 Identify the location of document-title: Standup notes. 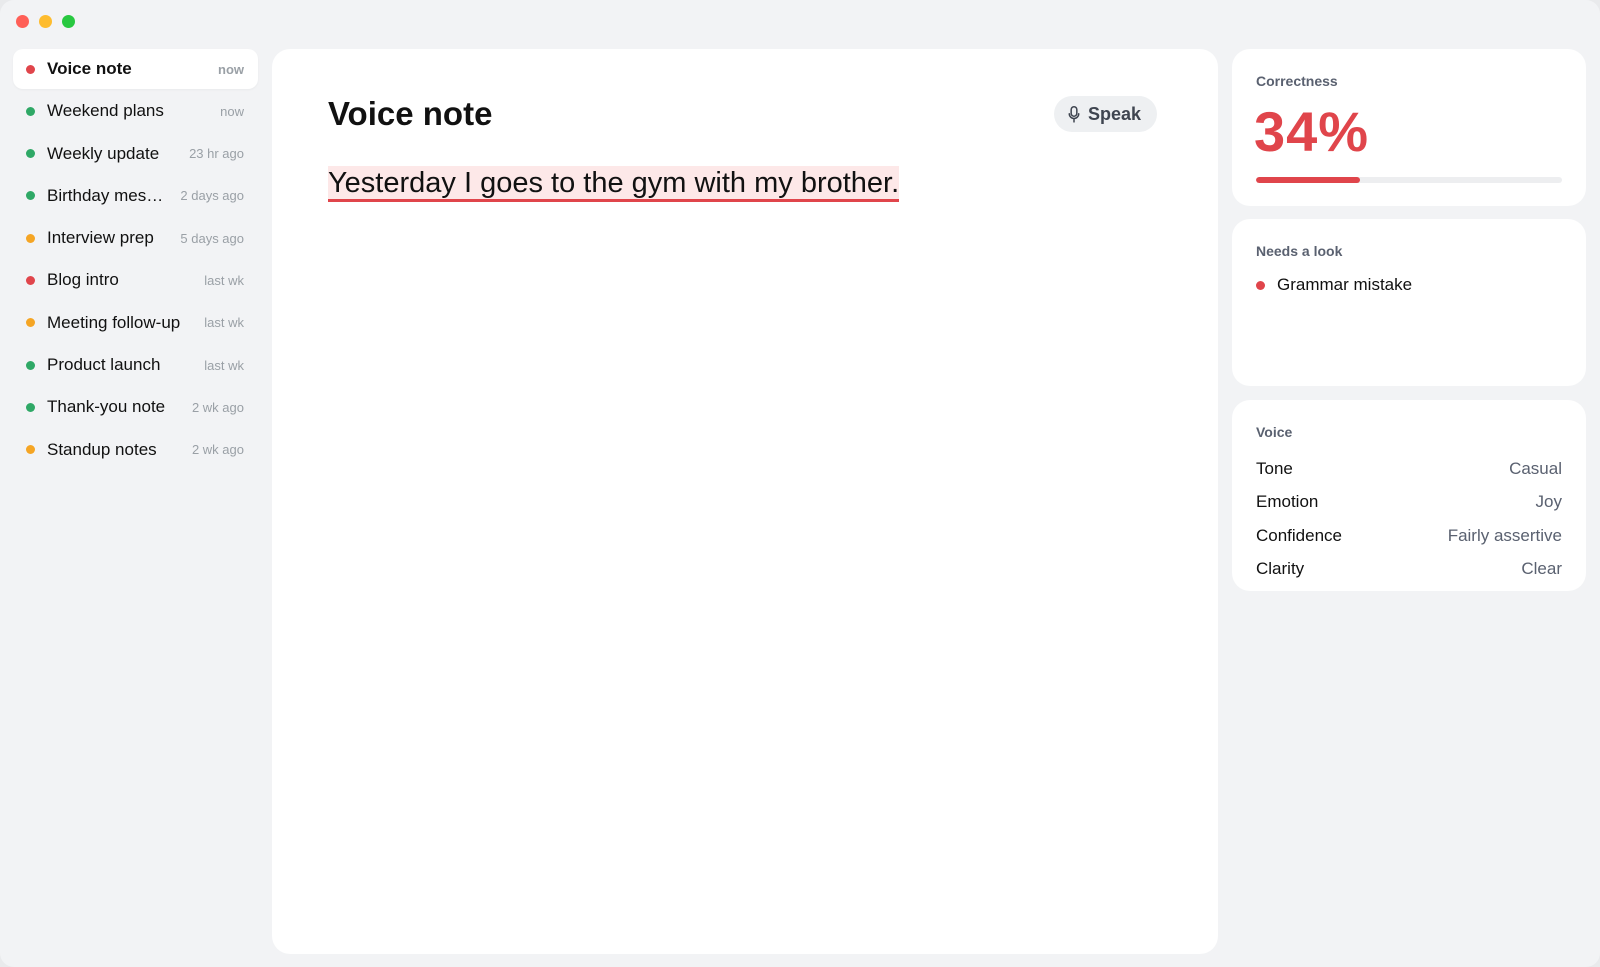
(102, 449).